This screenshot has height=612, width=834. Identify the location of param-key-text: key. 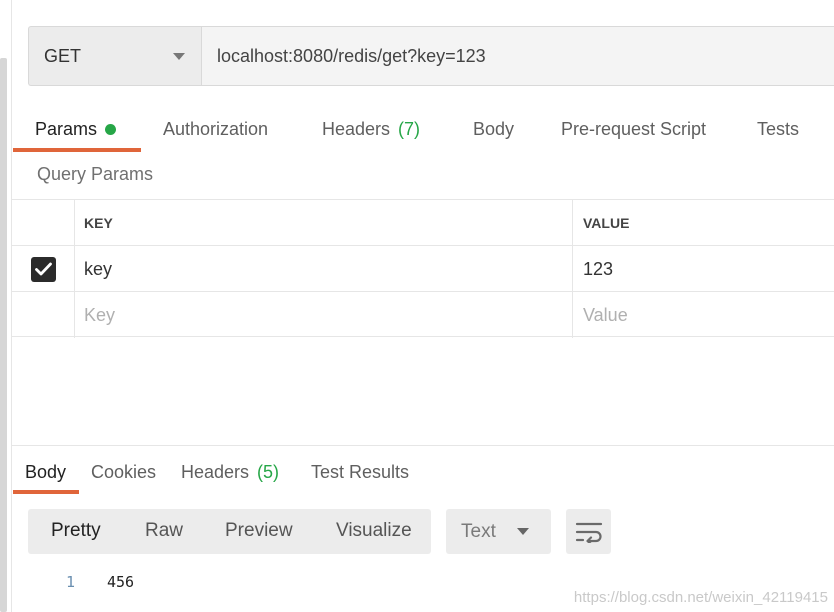
(98, 268).